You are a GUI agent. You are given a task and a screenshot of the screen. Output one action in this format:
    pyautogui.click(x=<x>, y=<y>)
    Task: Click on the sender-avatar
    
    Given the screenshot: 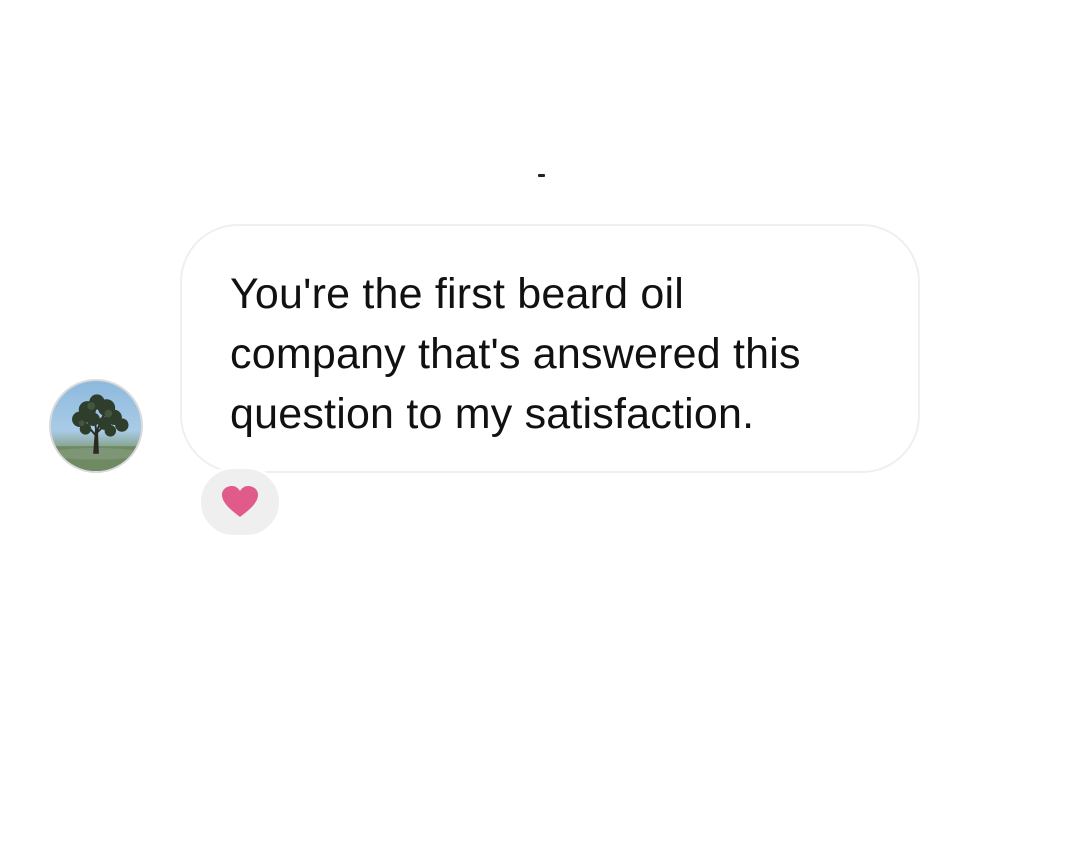 What is the action you would take?
    pyautogui.click(x=96, y=426)
    